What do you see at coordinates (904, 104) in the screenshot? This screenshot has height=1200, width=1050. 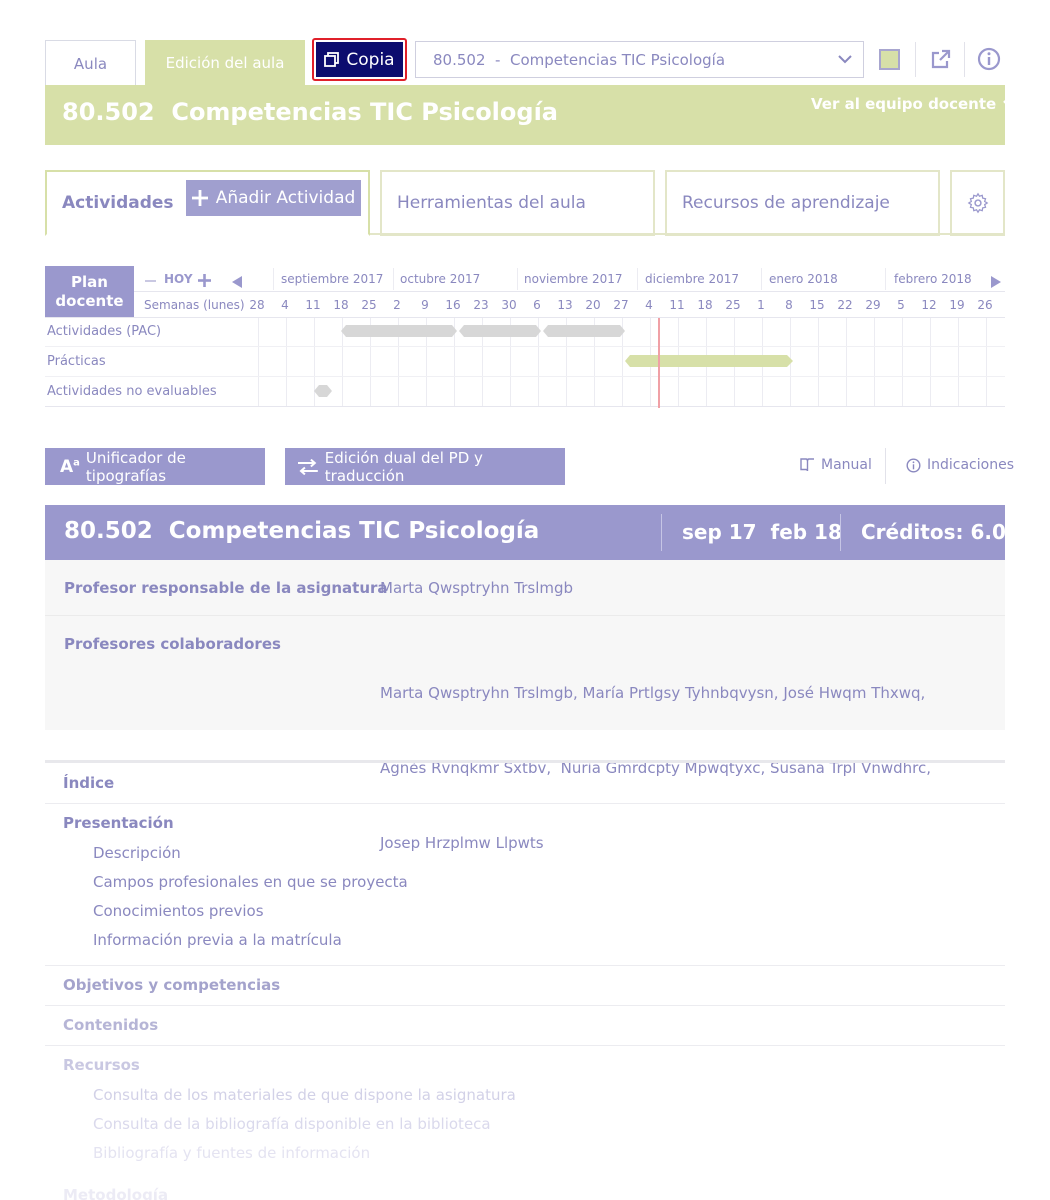 I see `team-link-label: Ver al equipo docente` at bounding box center [904, 104].